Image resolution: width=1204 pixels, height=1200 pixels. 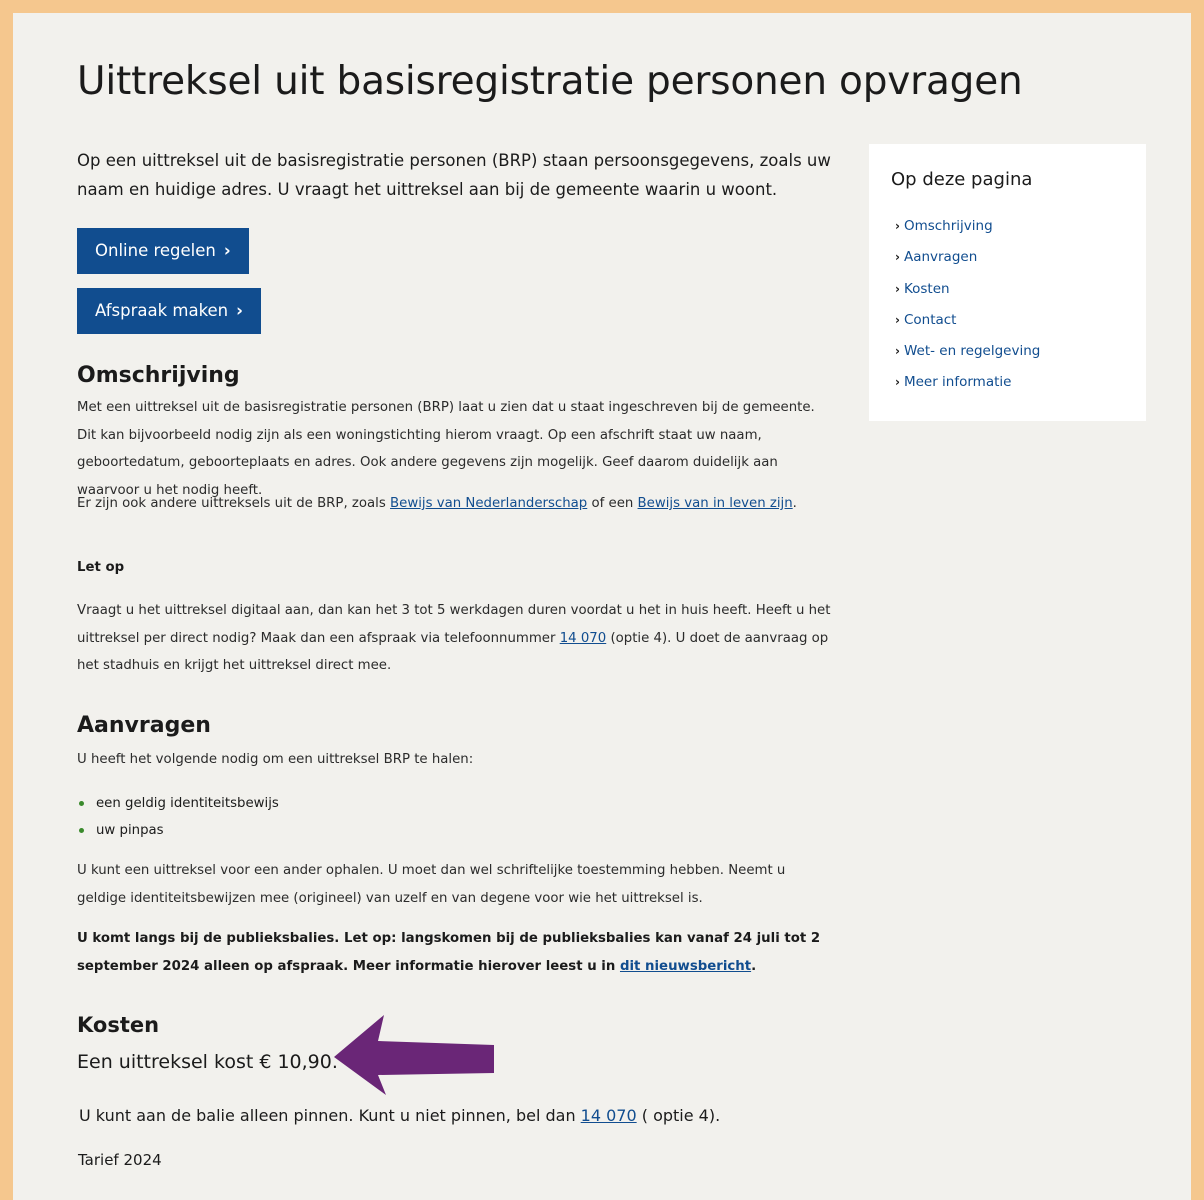 I want to click on payment-after: ( optie 4)., so click(x=678, y=1115).